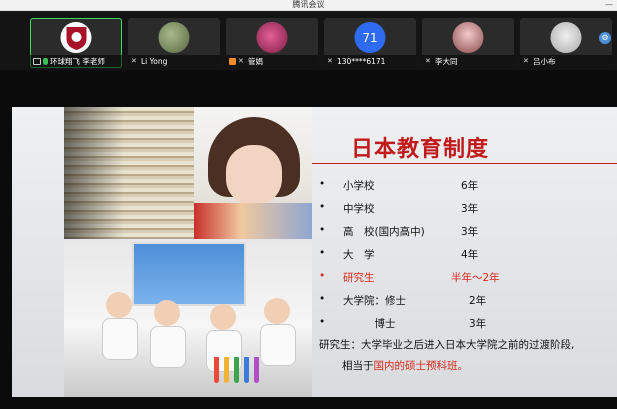  Describe the element at coordinates (359, 209) in the screenshot. I see `item-label: 中学校` at that location.